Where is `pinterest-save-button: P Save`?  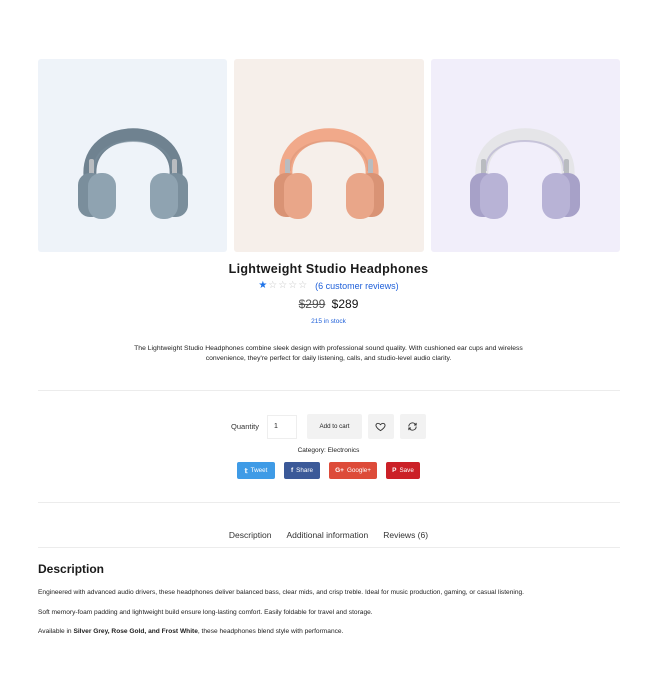
pinterest-save-button: P Save is located at coordinates (403, 470).